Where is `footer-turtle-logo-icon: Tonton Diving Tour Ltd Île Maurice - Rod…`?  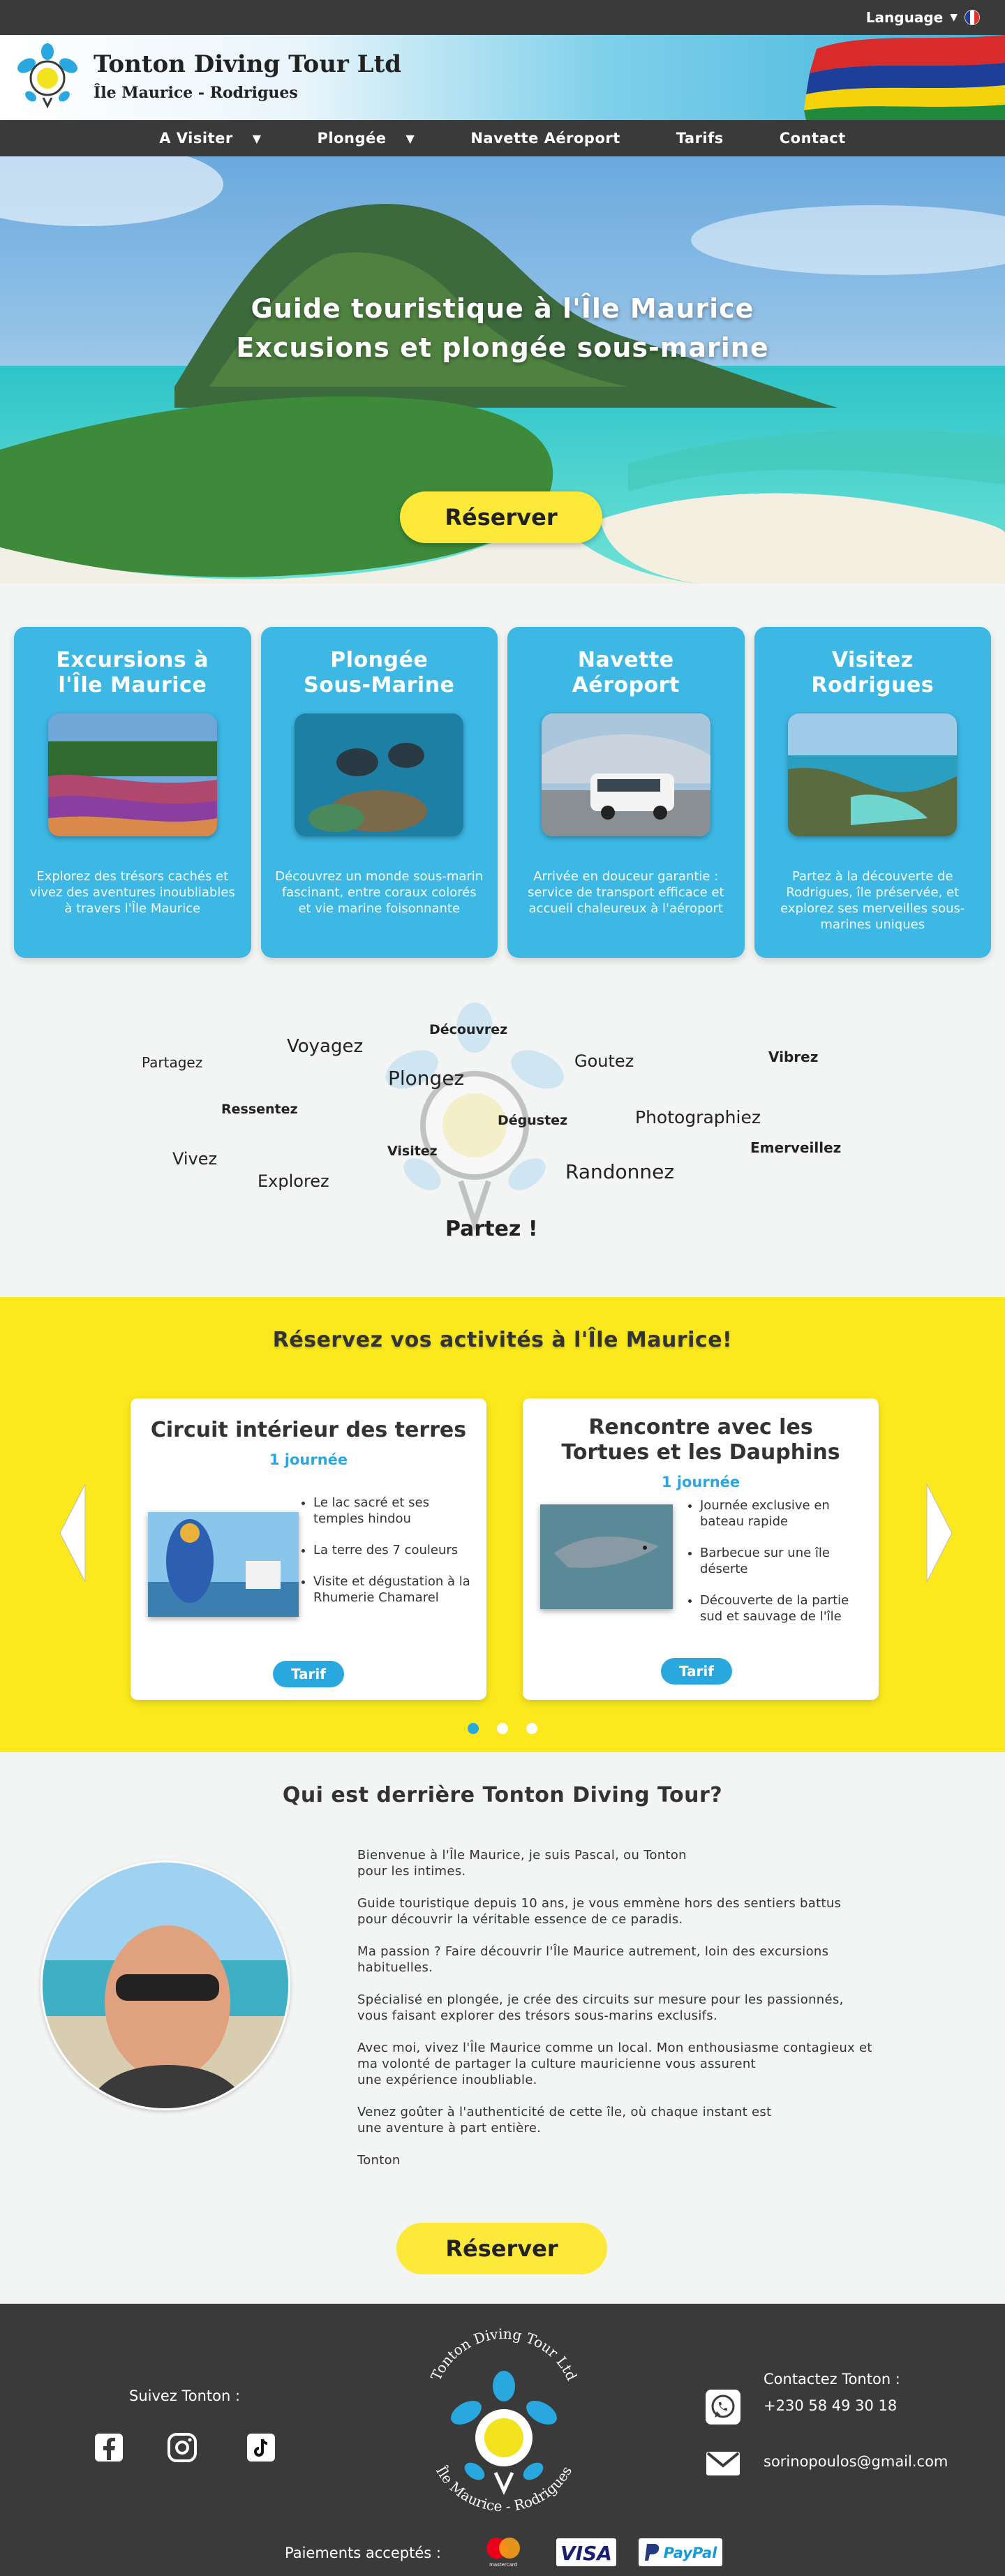
footer-turtle-logo-icon: Tonton Diving Tour Ltd Île Maurice - Rod… is located at coordinates (504, 2426).